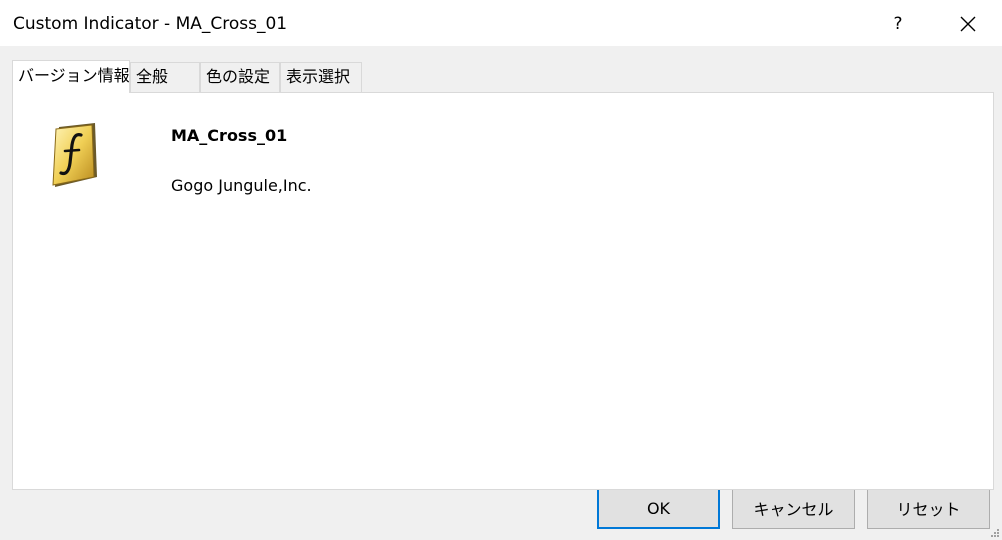  I want to click on tab-general: 全般, so click(165, 77).